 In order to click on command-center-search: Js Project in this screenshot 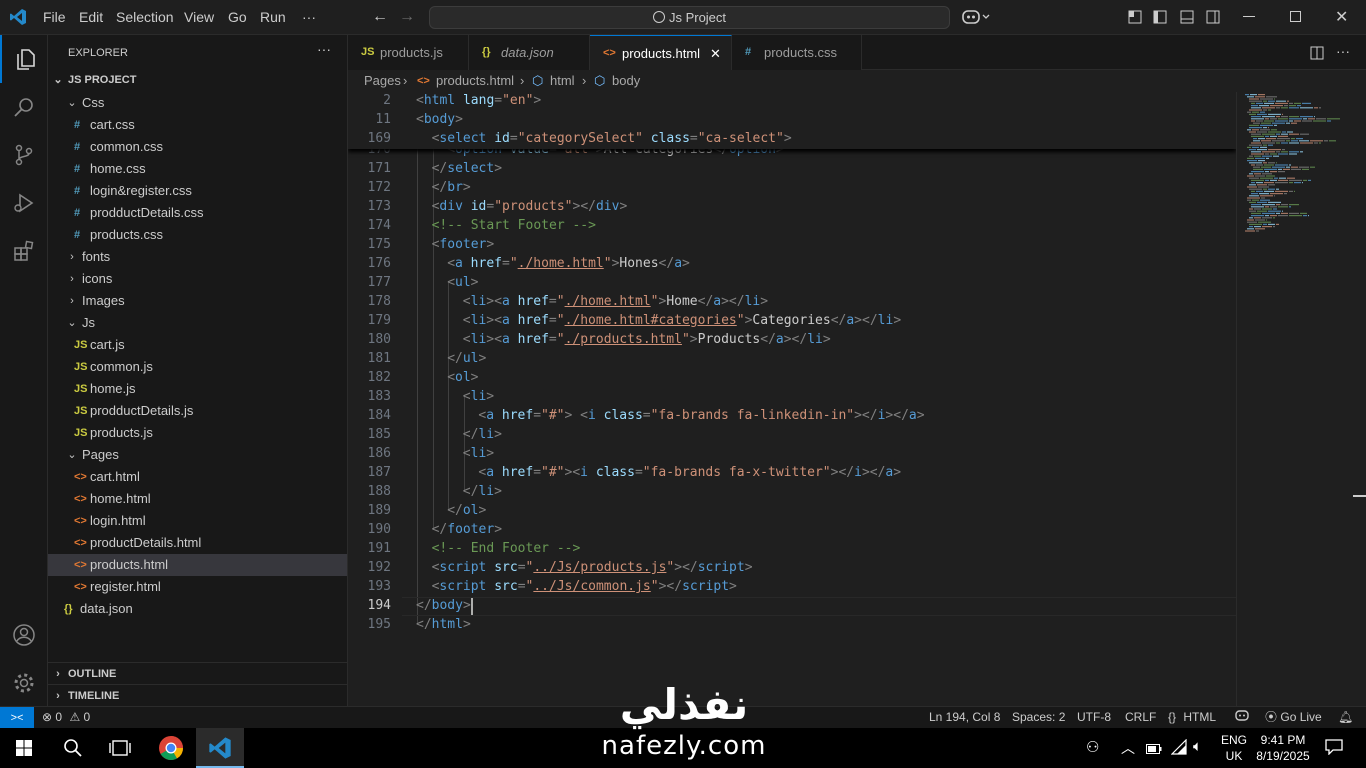, I will do `click(689, 17)`.